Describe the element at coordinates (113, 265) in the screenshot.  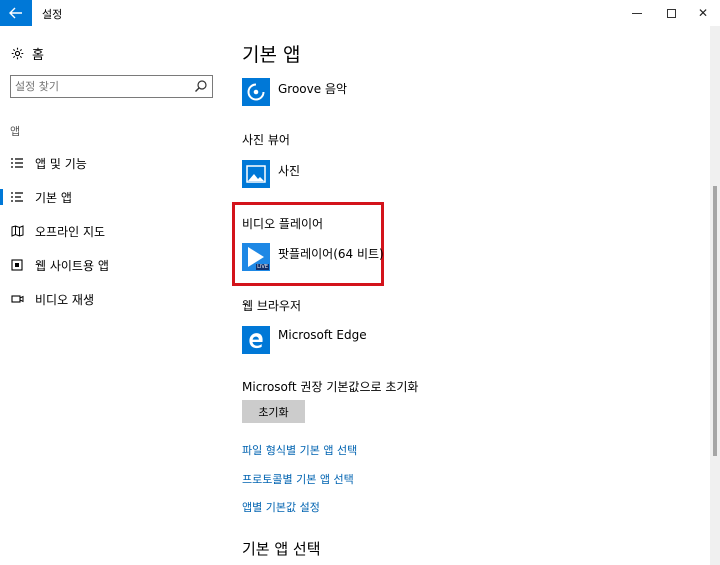
I see `sidebar-item-apps-for-websites: 웹 사이트용 앱` at that location.